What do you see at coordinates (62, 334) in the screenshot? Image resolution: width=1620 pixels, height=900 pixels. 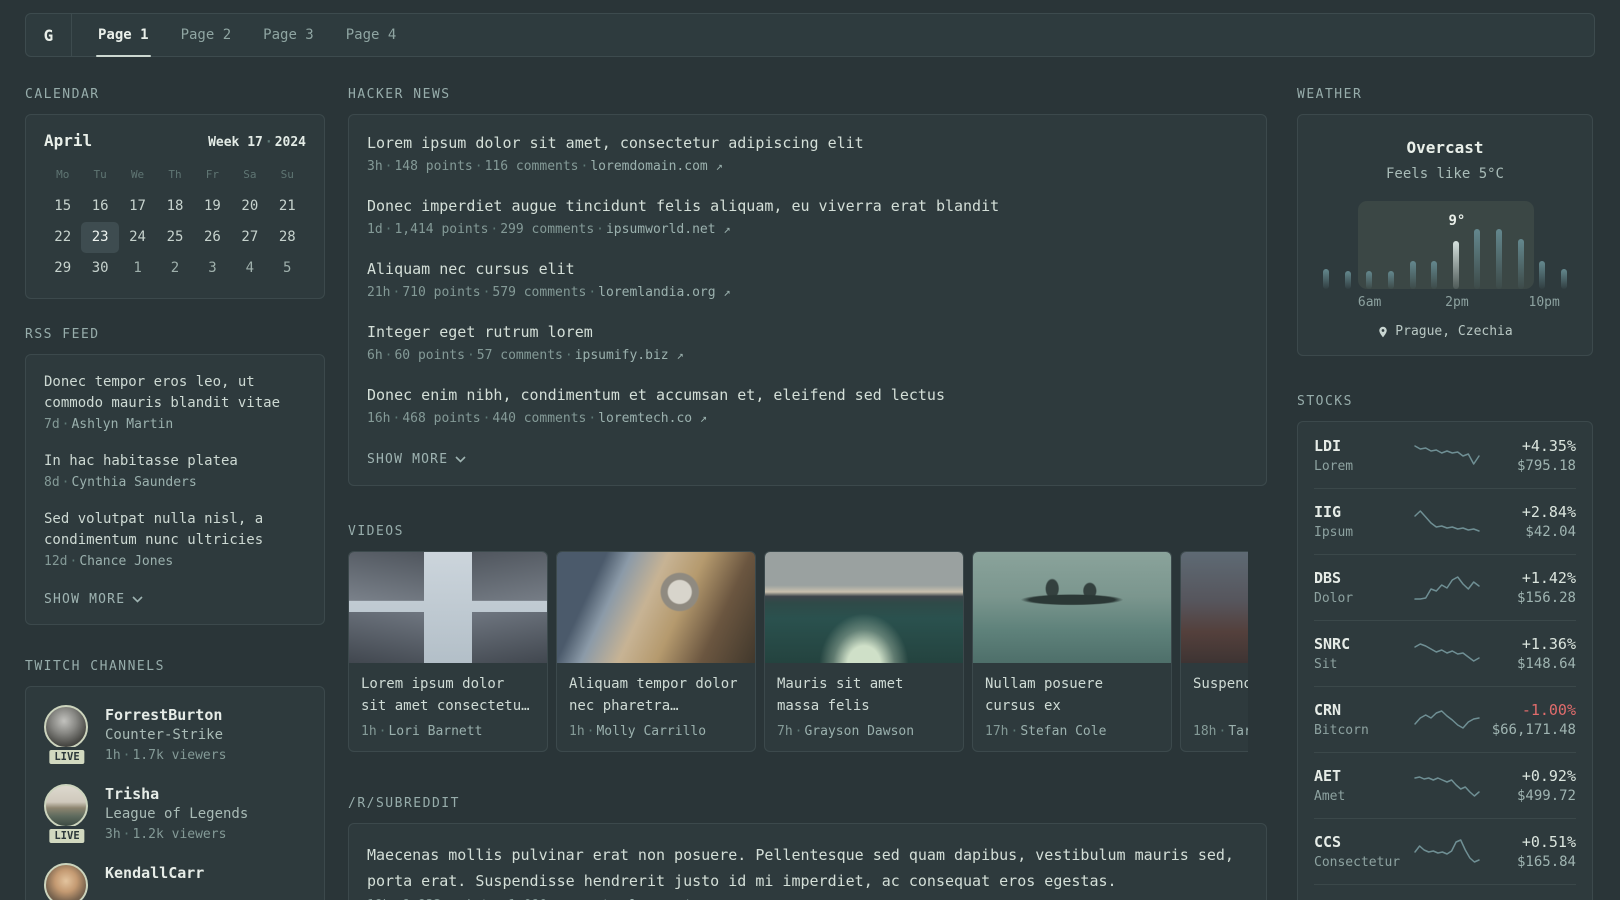 I see `rss-section-title: RSS FEED` at bounding box center [62, 334].